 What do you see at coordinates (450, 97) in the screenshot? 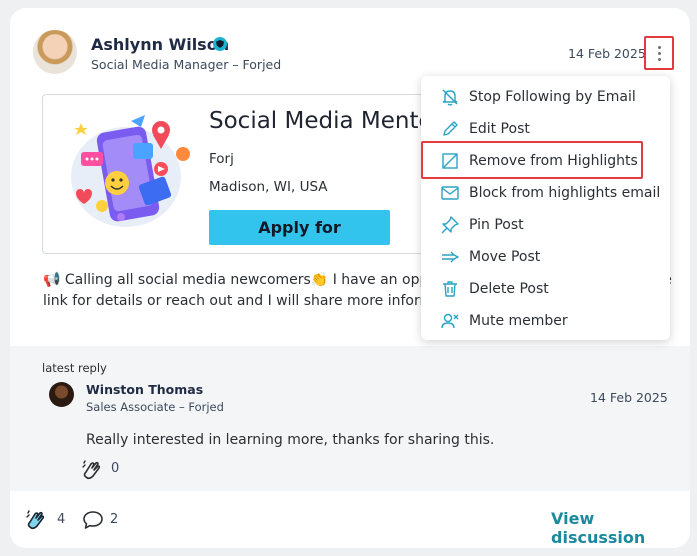
I see `bell-off-icon` at bounding box center [450, 97].